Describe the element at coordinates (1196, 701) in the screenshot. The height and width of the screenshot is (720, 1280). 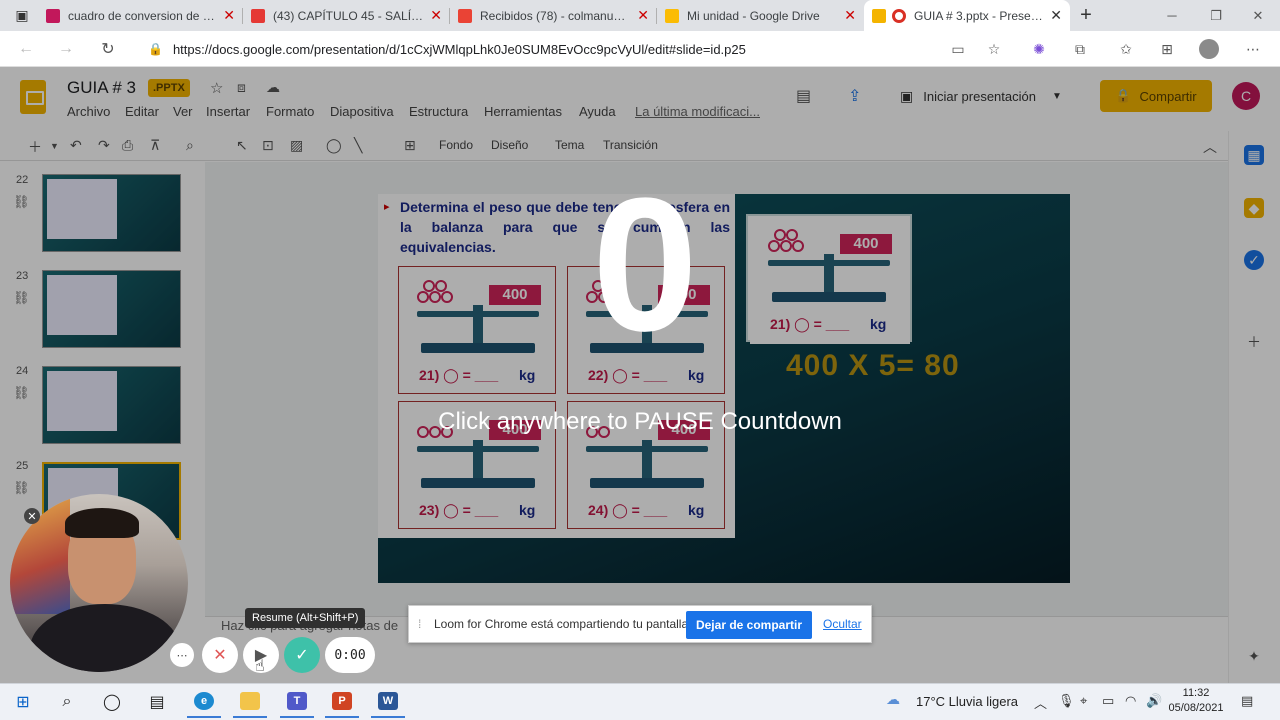
I see `clock: 11:32 05/08/2021` at that location.